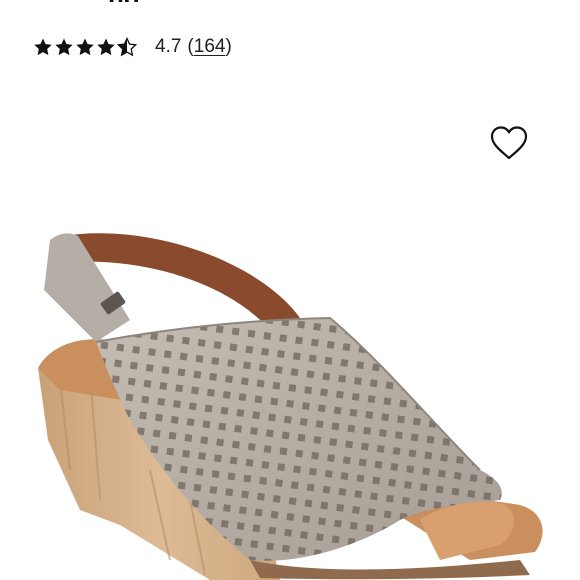  I want to click on rating-value: 4.7, so click(168, 46).